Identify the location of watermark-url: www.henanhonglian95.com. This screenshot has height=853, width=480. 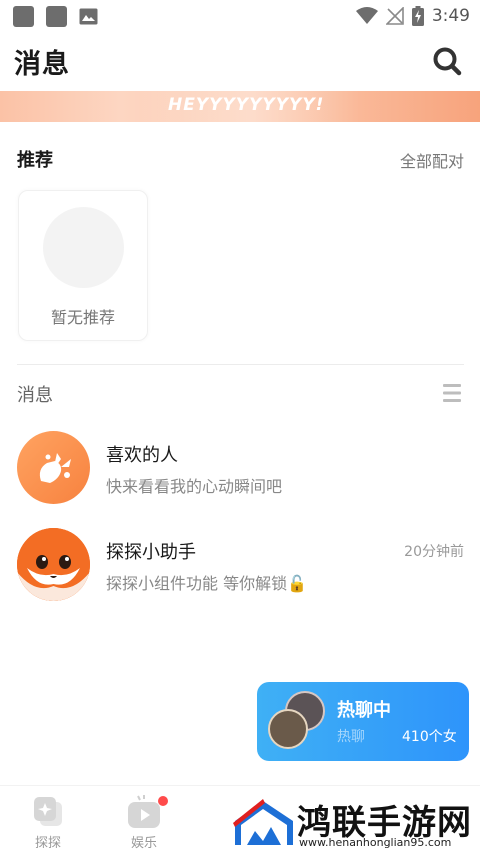
(375, 842).